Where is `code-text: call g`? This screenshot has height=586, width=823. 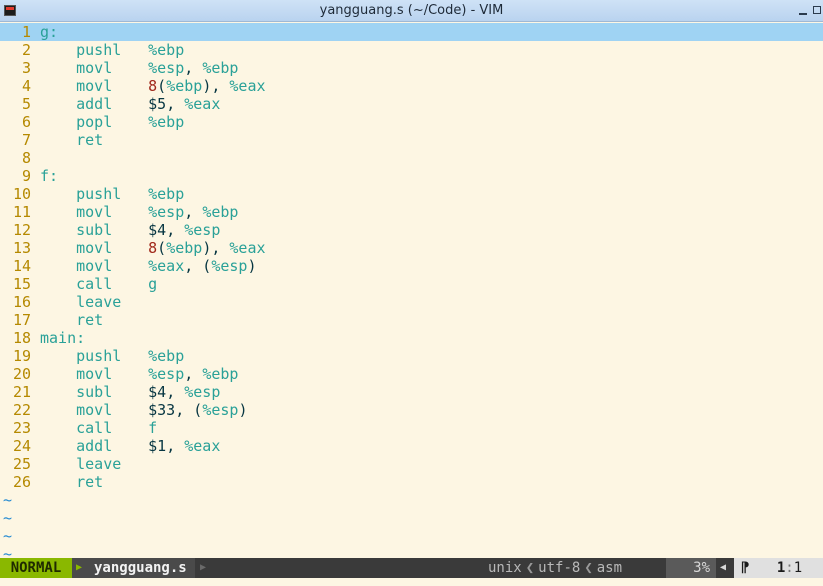 code-text: call g is located at coordinates (98, 284).